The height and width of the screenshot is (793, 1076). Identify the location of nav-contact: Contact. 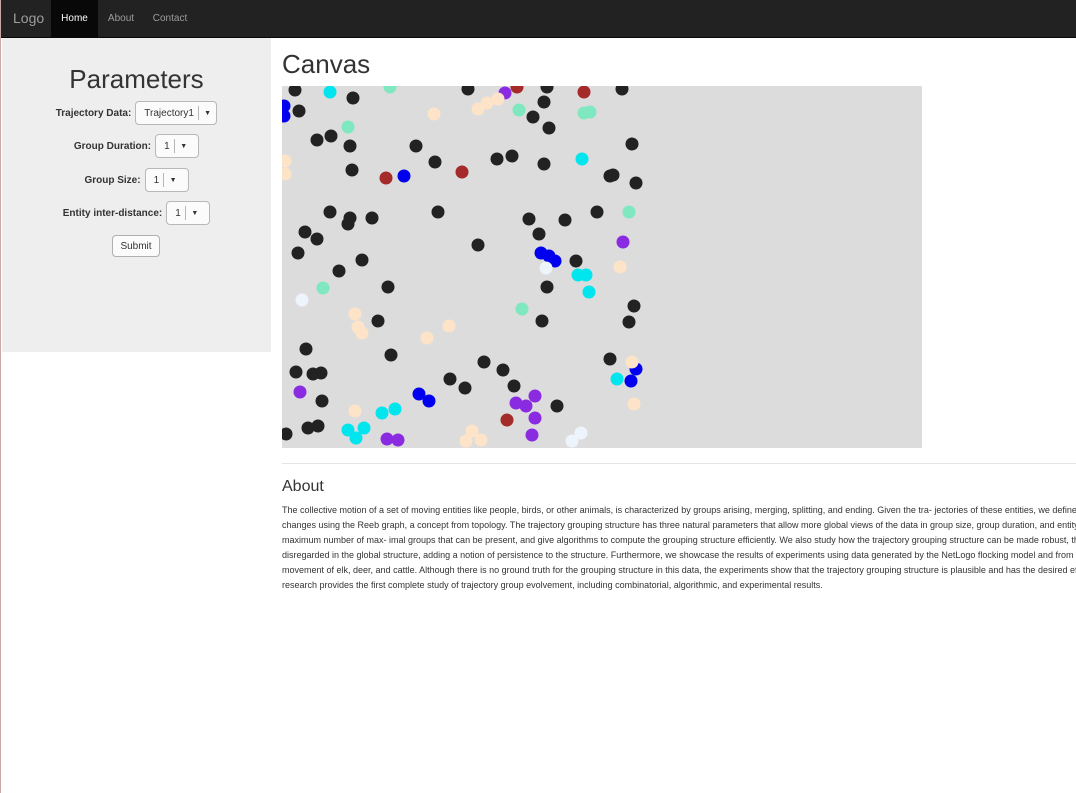
(170, 18).